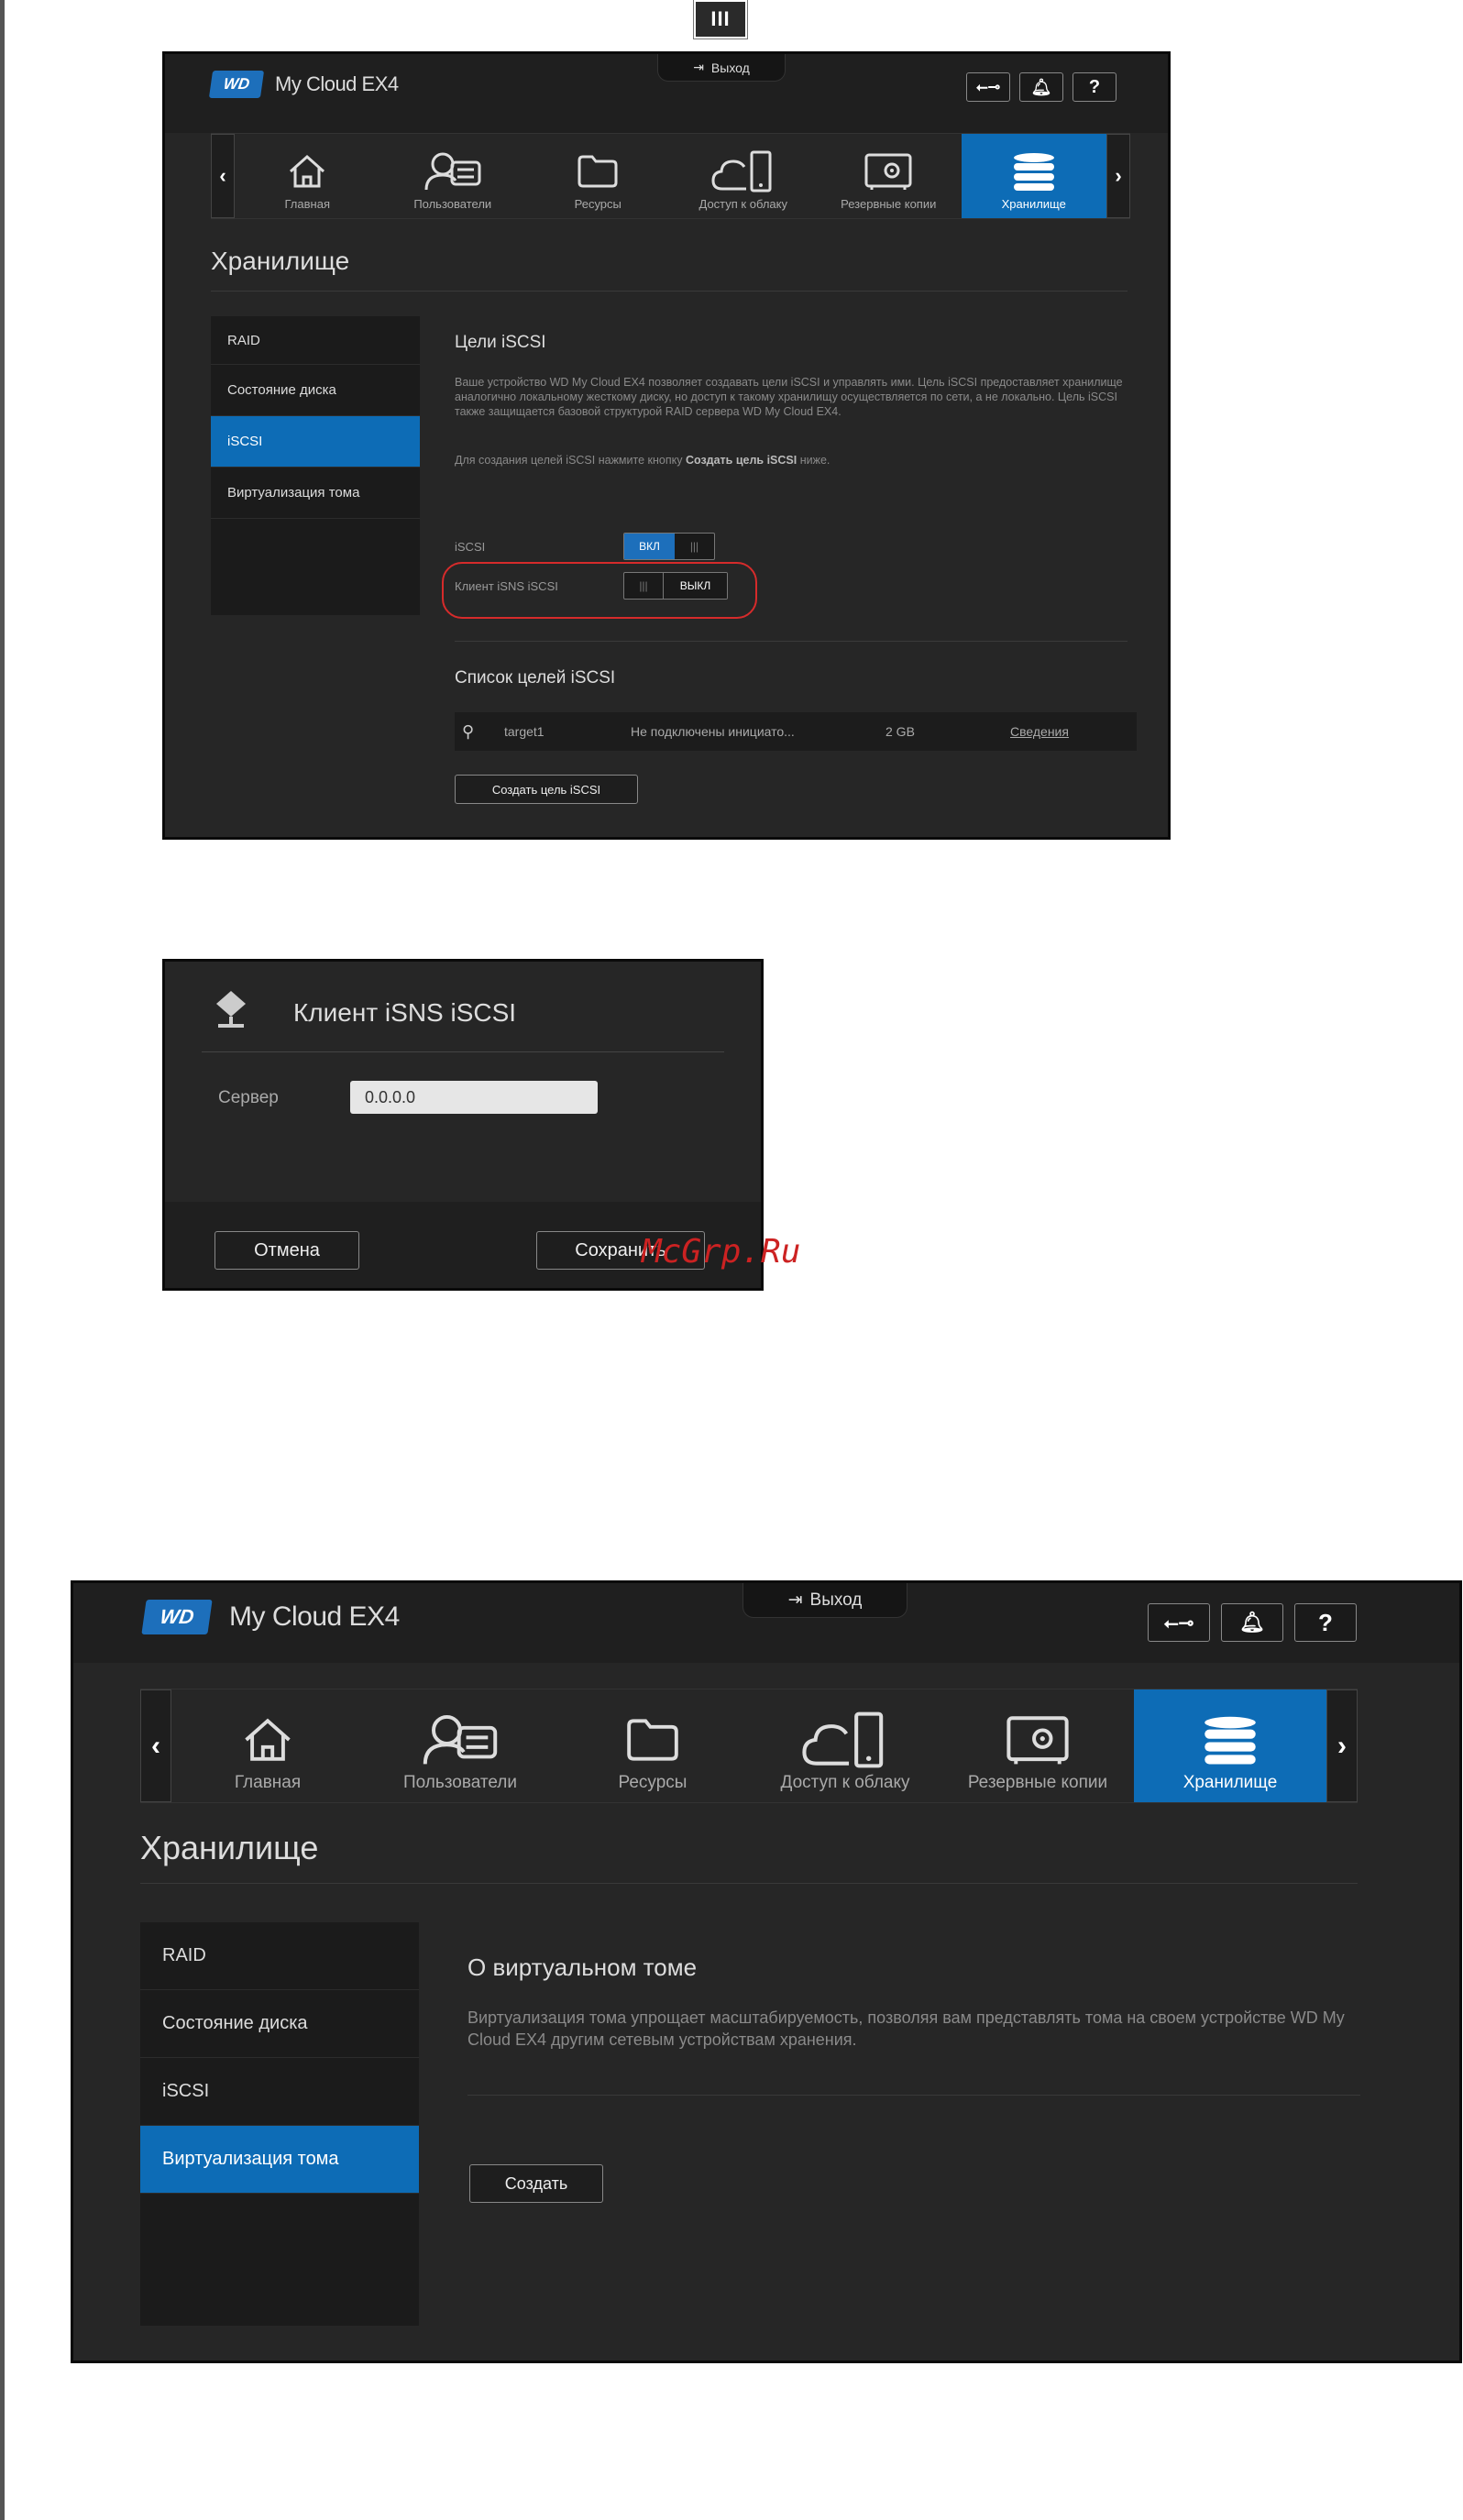 Image resolution: width=1463 pixels, height=2520 pixels. What do you see at coordinates (721, 1252) in the screenshot?
I see `watermark: McGrp.Ru` at bounding box center [721, 1252].